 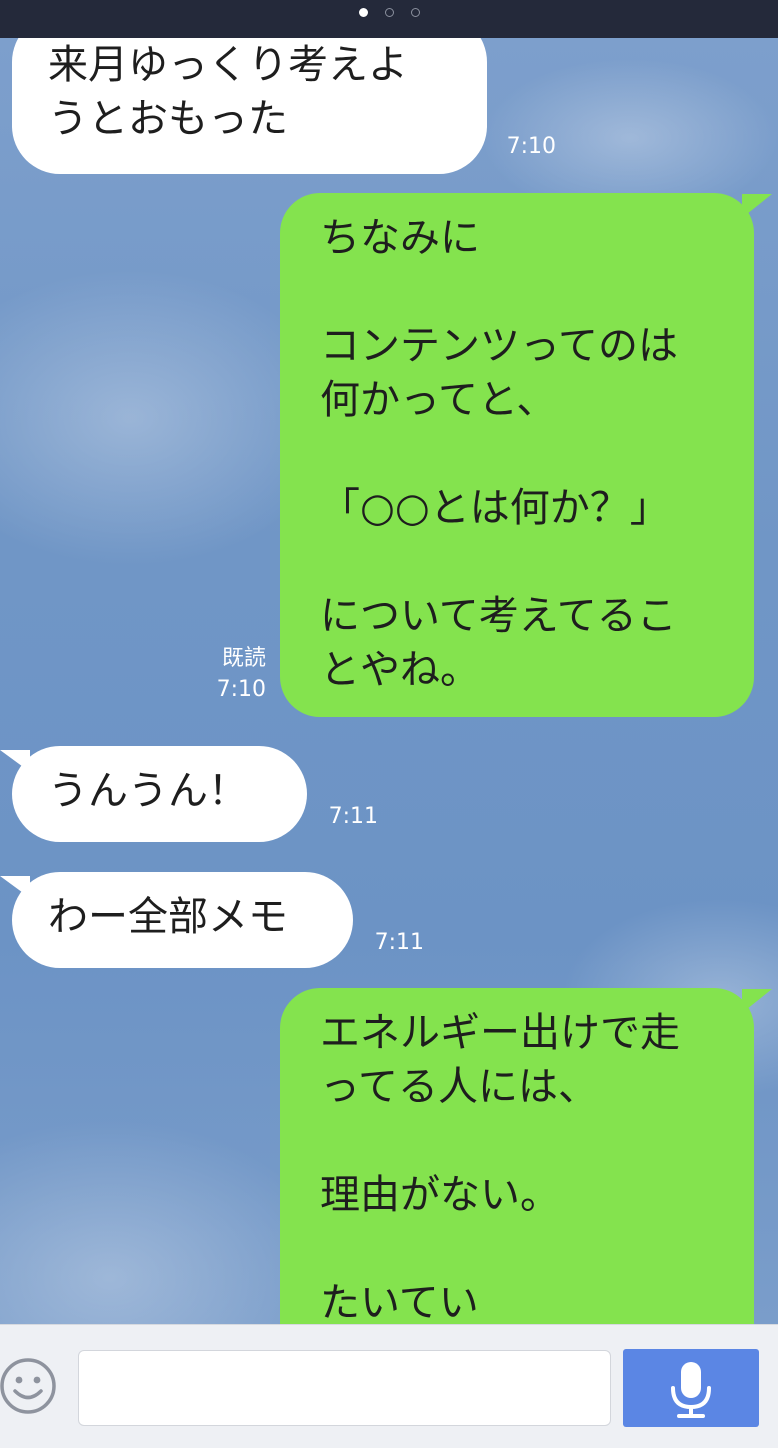 I want to click on page-indicator, so click(x=389, y=12).